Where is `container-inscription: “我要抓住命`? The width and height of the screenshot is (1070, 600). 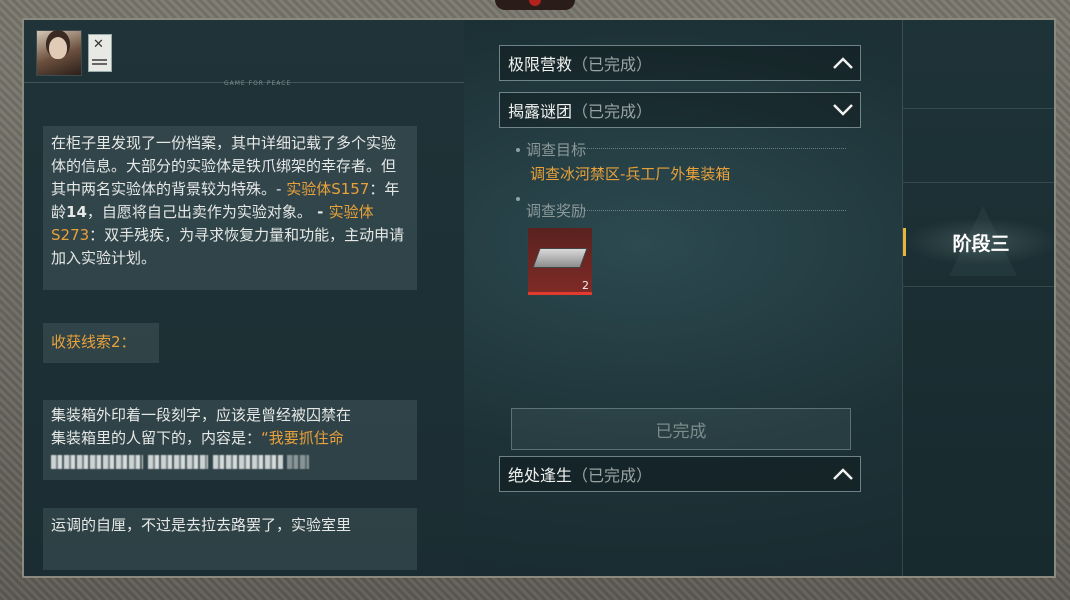
container-inscription: “我要抓住命 is located at coordinates (302, 438).